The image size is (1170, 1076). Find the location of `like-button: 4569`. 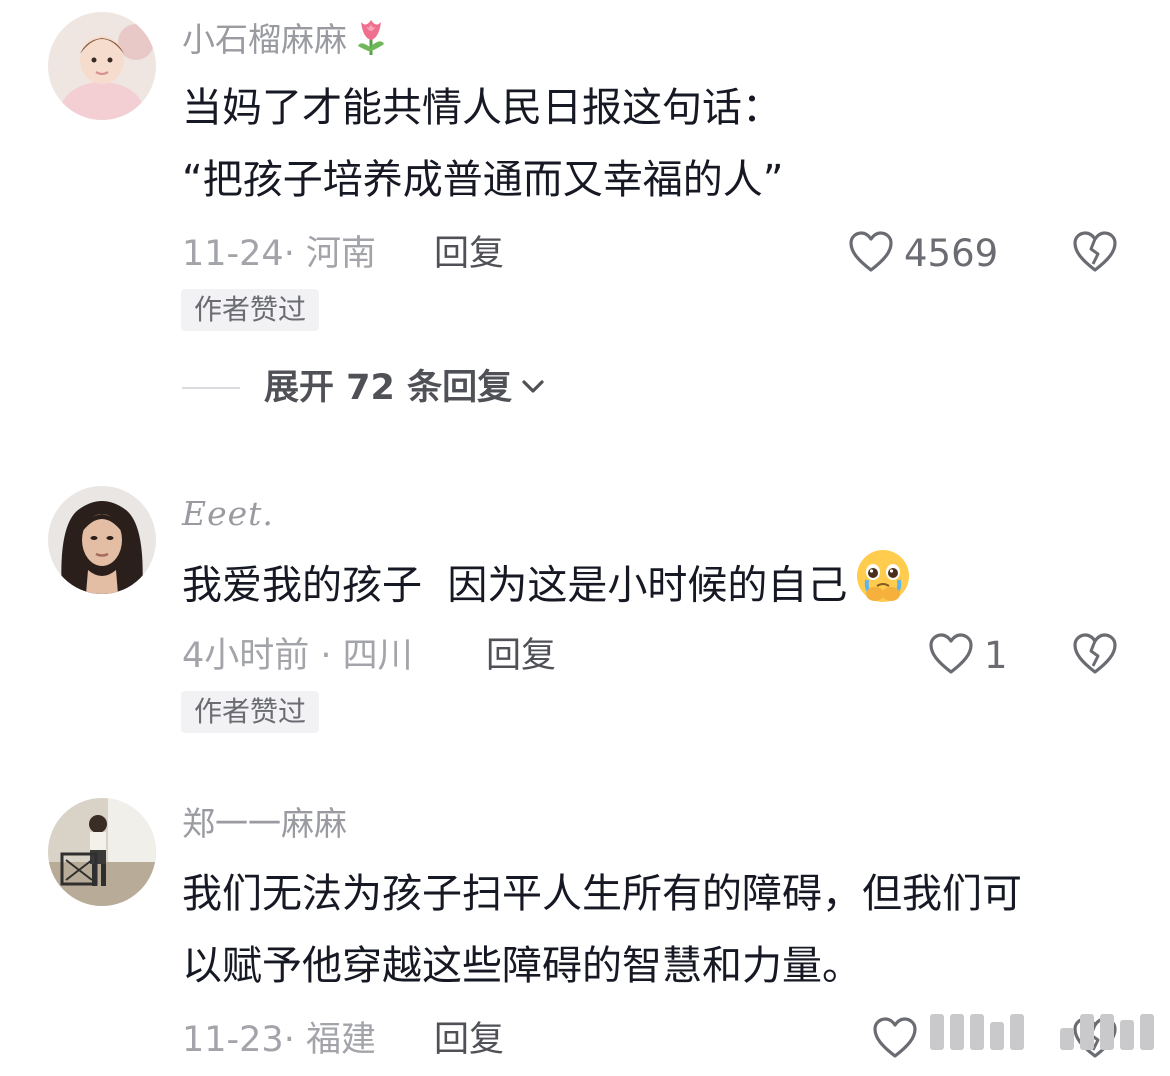

like-button: 4569 is located at coordinates (923, 254).